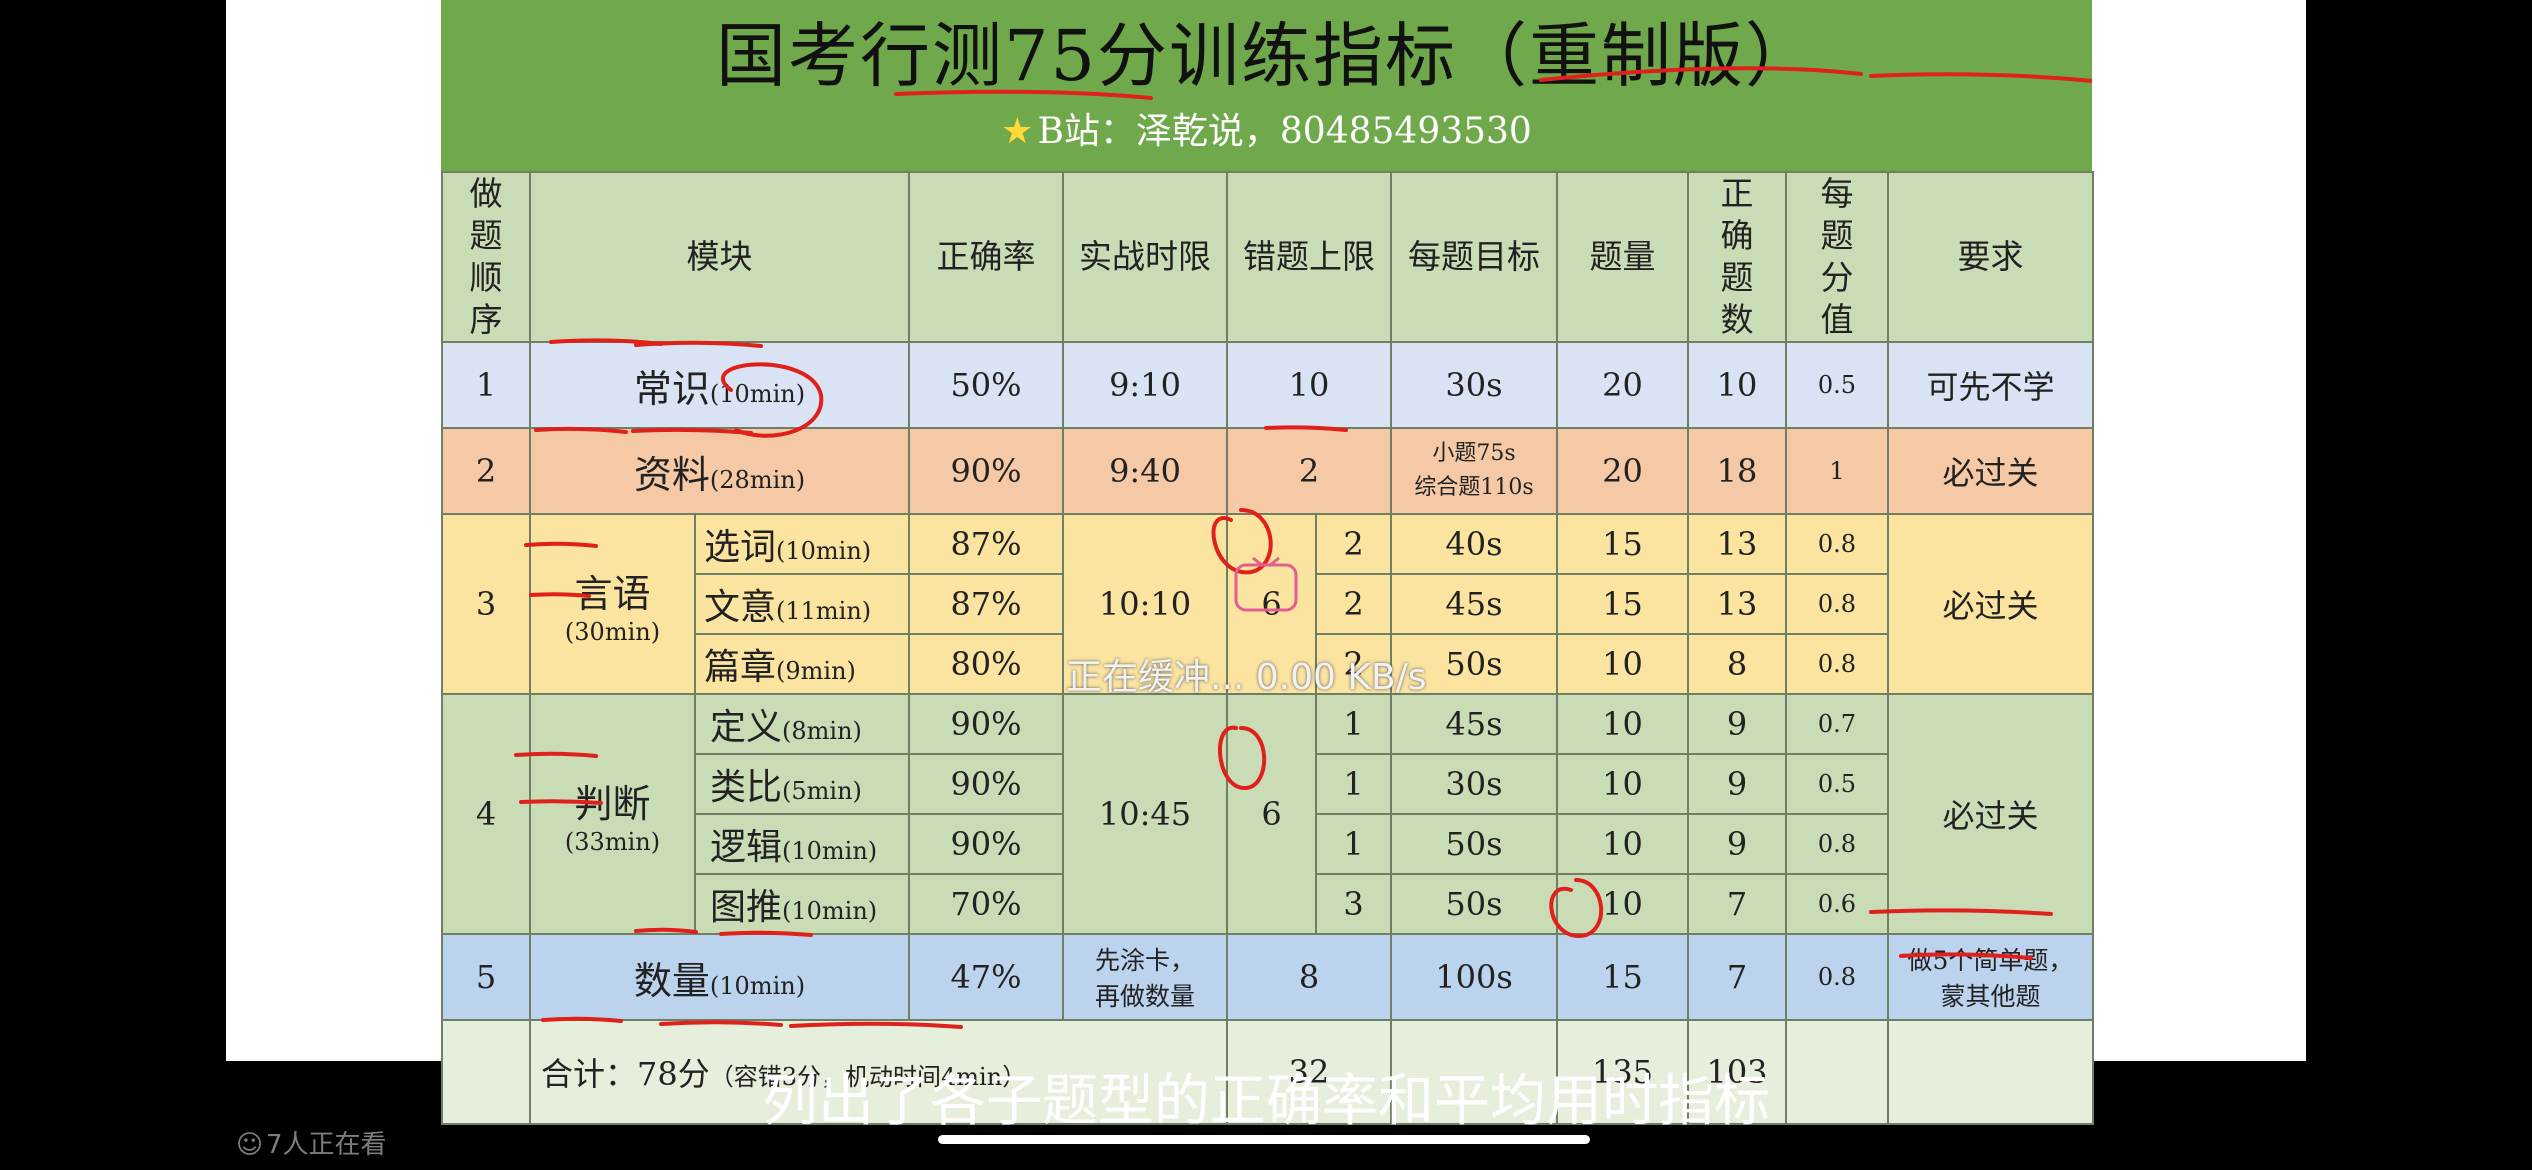 The image size is (2532, 1170). I want to click on underline-flex, so click(876, 1025).